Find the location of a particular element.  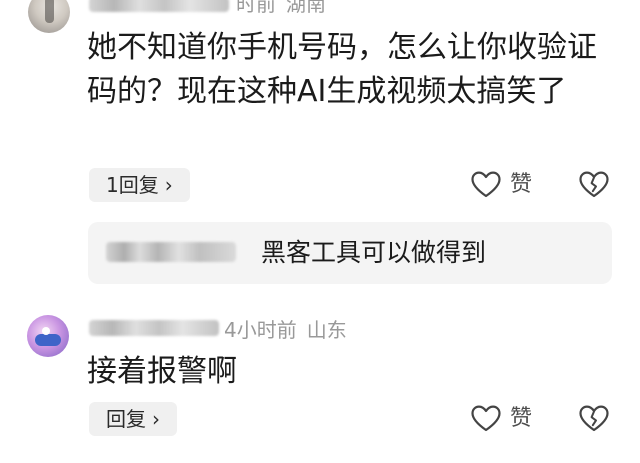

reply-button: 回复 › is located at coordinates (133, 419).